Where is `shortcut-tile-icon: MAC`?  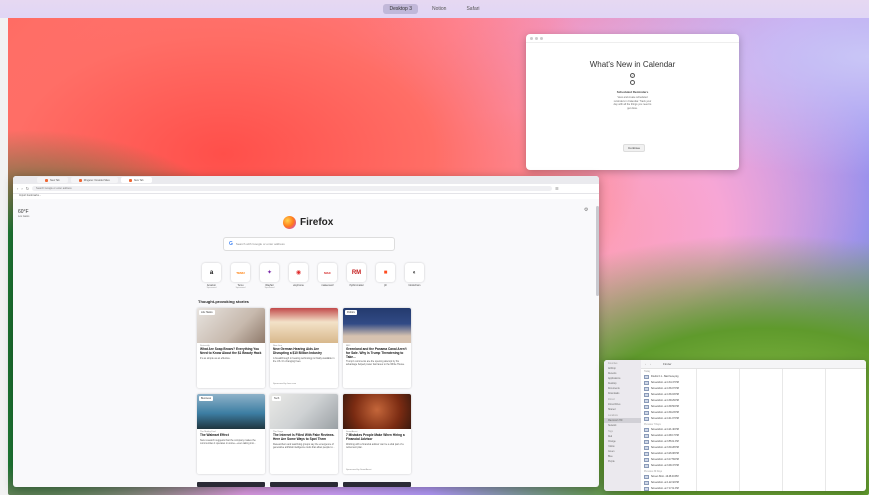
shortcut-tile-icon: MAC is located at coordinates (327, 272).